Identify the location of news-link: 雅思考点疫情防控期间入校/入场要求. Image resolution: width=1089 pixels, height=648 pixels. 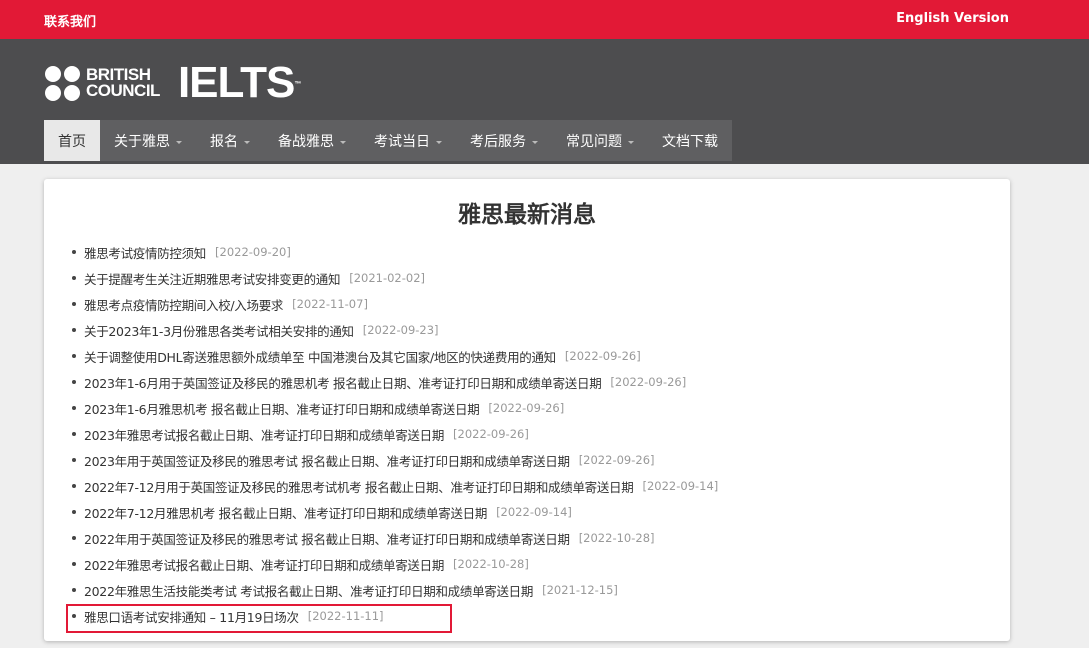
(183, 304).